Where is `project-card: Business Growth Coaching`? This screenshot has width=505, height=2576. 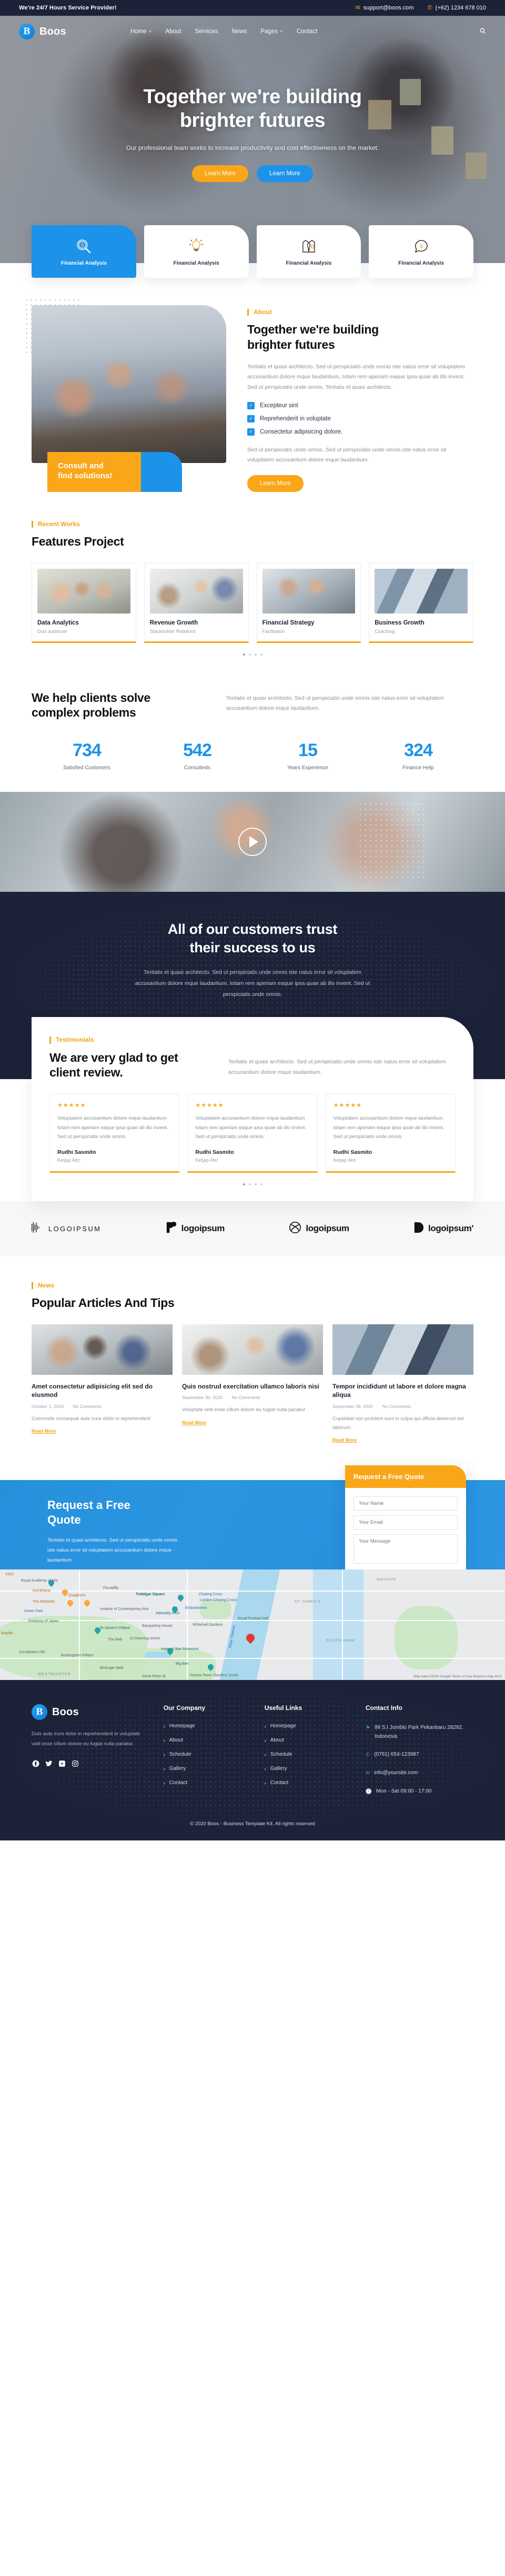
project-card: Business Growth Coaching is located at coordinates (421, 603).